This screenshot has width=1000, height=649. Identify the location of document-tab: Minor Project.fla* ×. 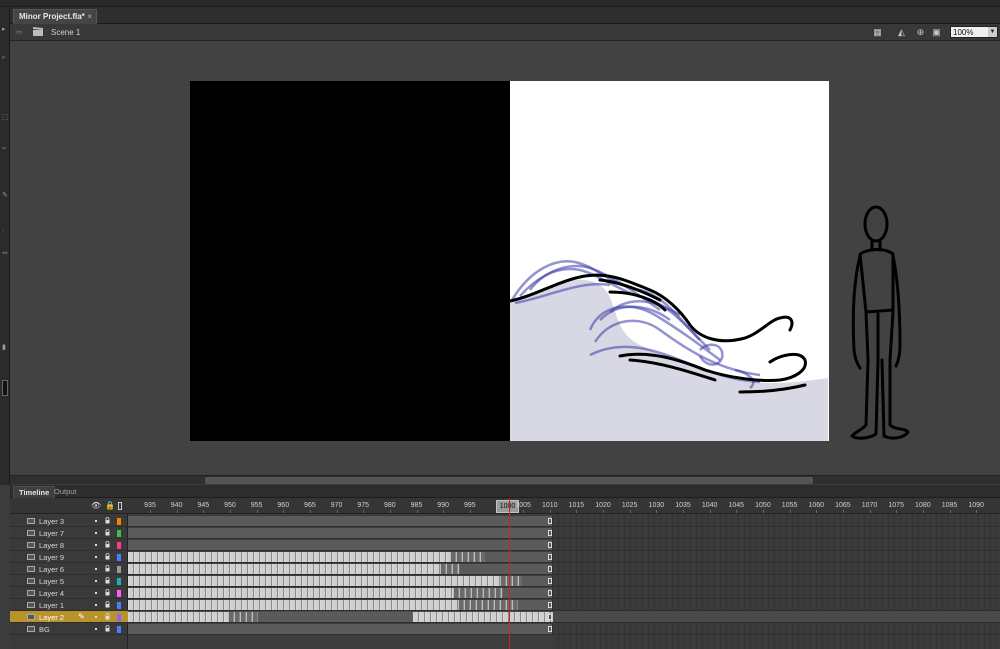
(55, 16).